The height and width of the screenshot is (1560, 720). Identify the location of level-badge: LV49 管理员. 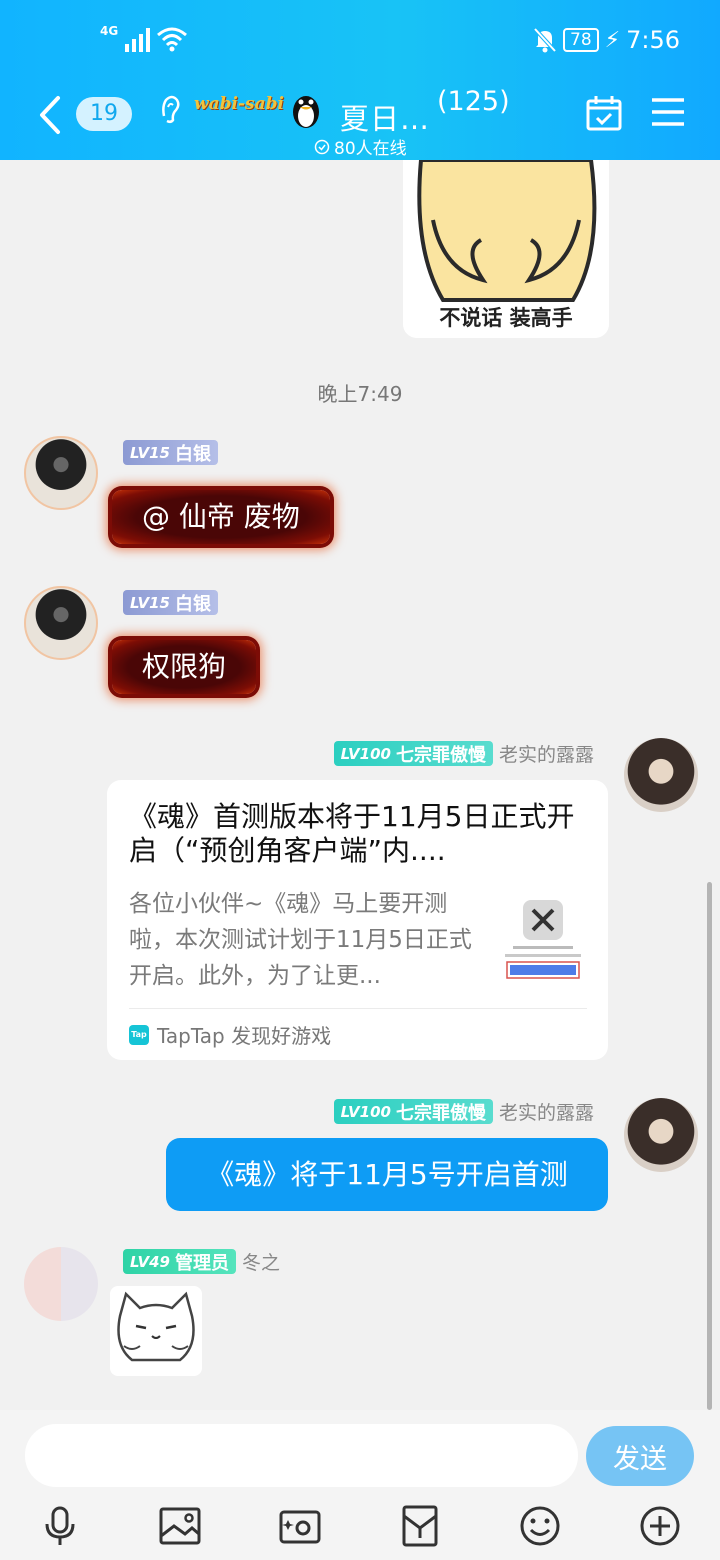
(179, 1261).